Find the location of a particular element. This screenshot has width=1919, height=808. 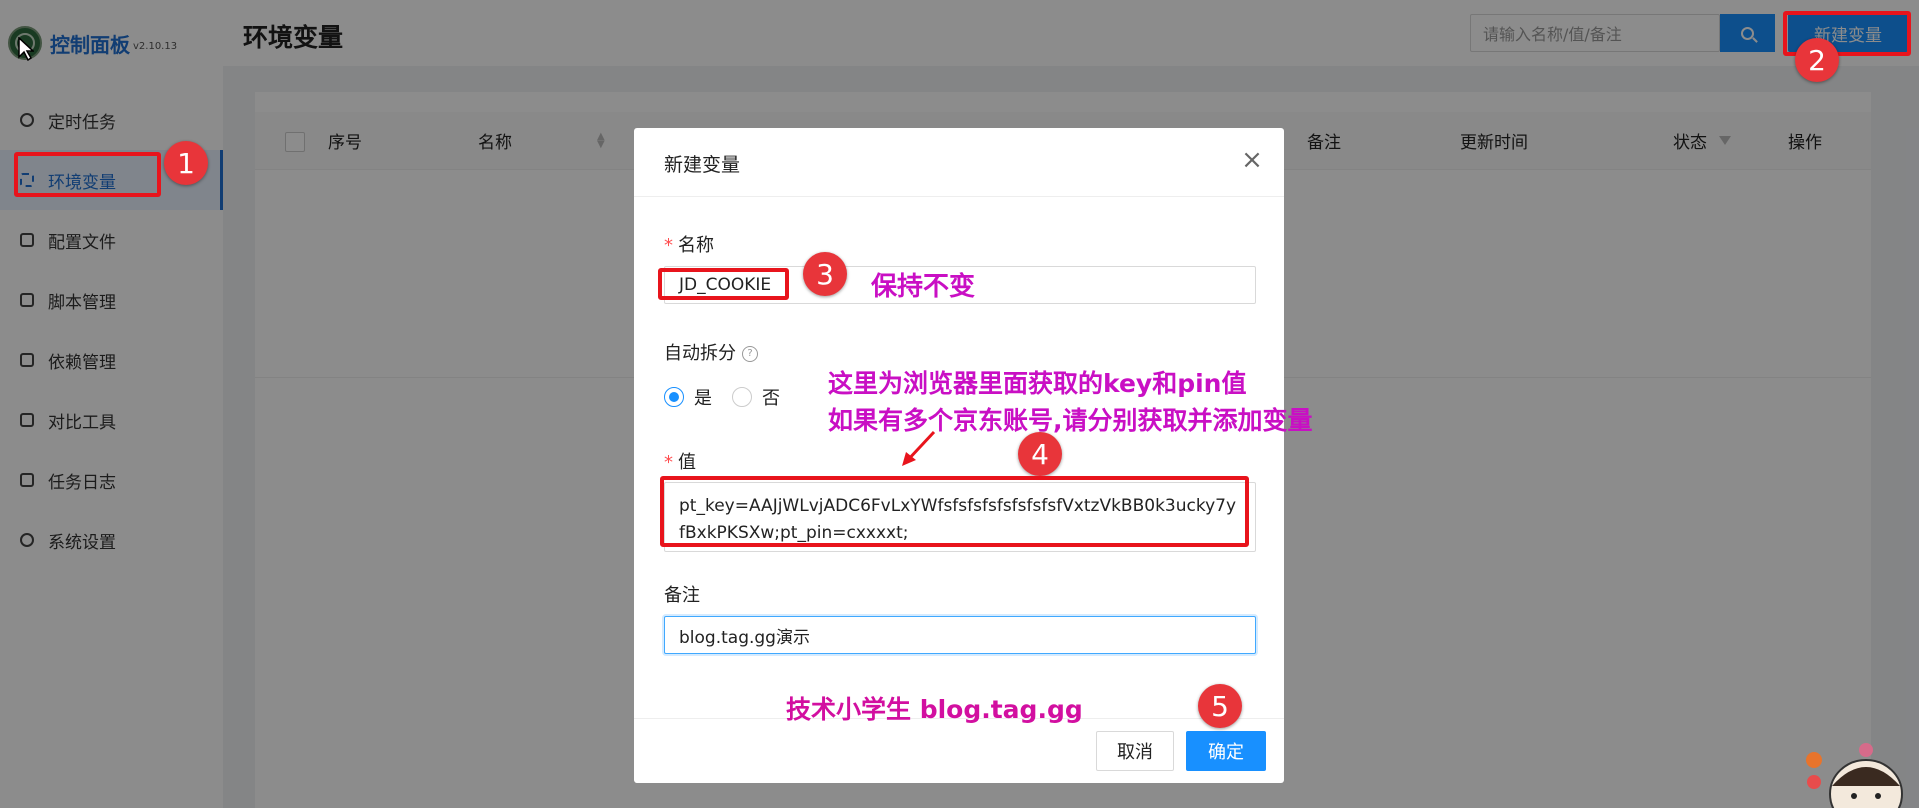

radio-no is located at coordinates (742, 397).